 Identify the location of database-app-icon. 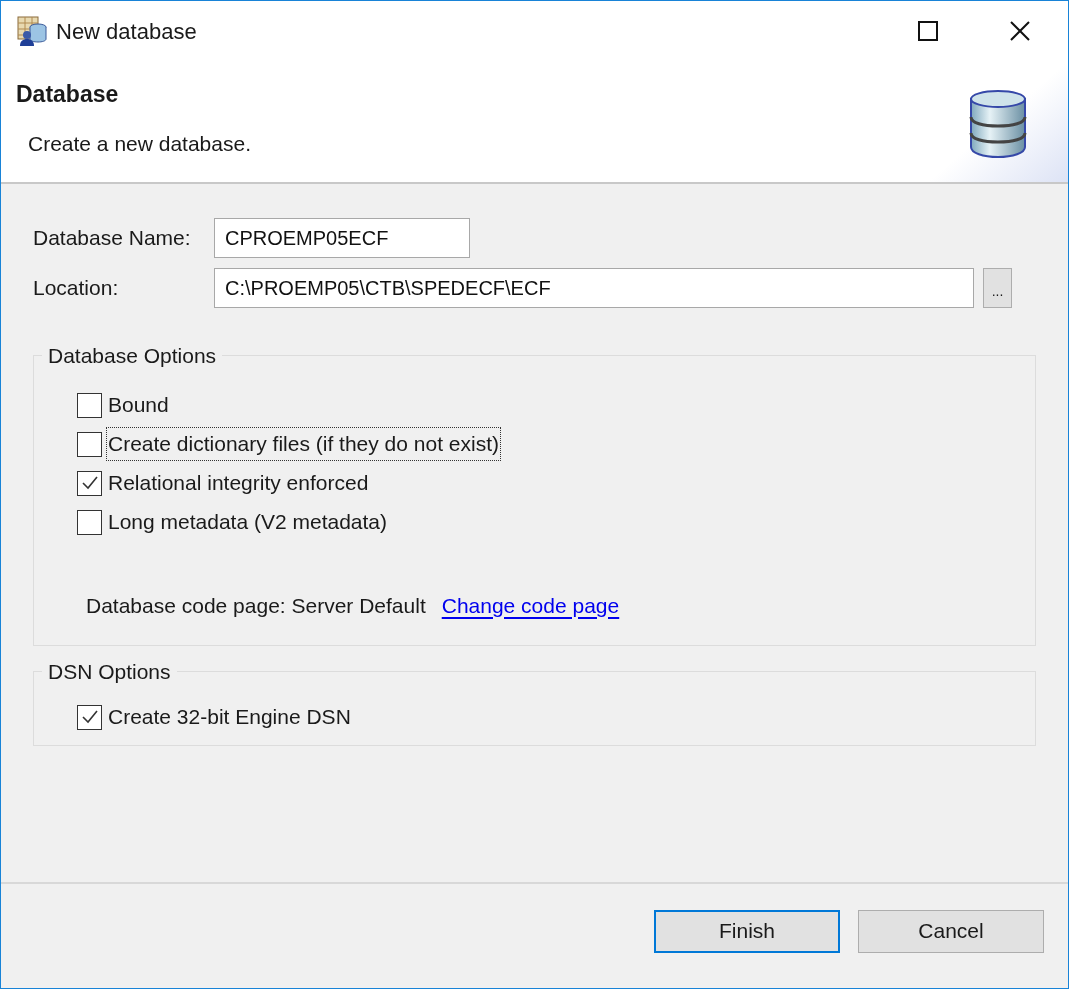
(32, 31).